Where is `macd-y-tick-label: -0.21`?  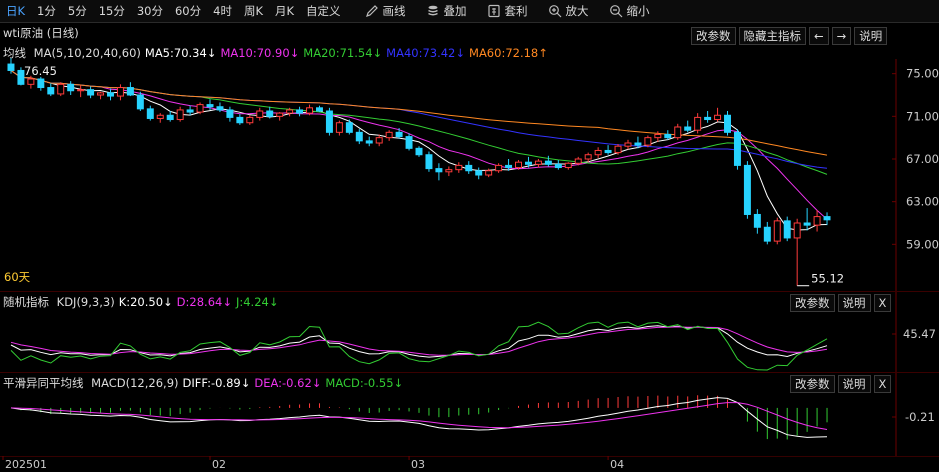 macd-y-tick-label: -0.21 is located at coordinates (920, 417).